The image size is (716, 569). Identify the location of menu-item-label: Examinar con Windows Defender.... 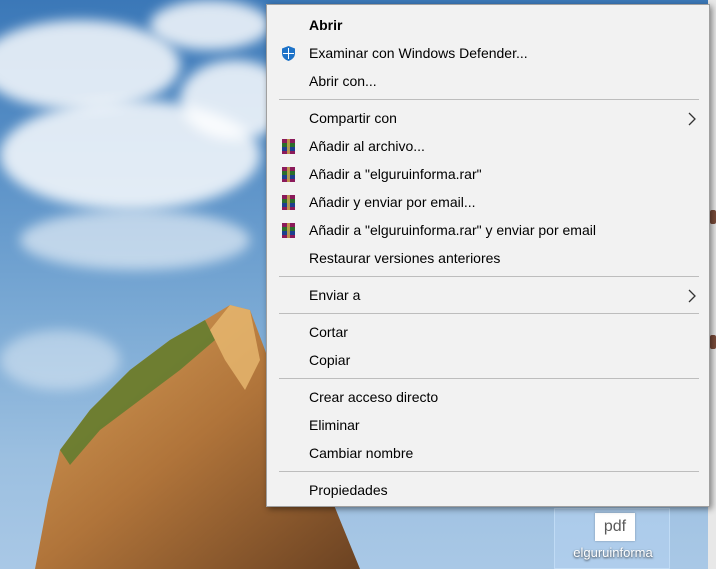
(418, 53).